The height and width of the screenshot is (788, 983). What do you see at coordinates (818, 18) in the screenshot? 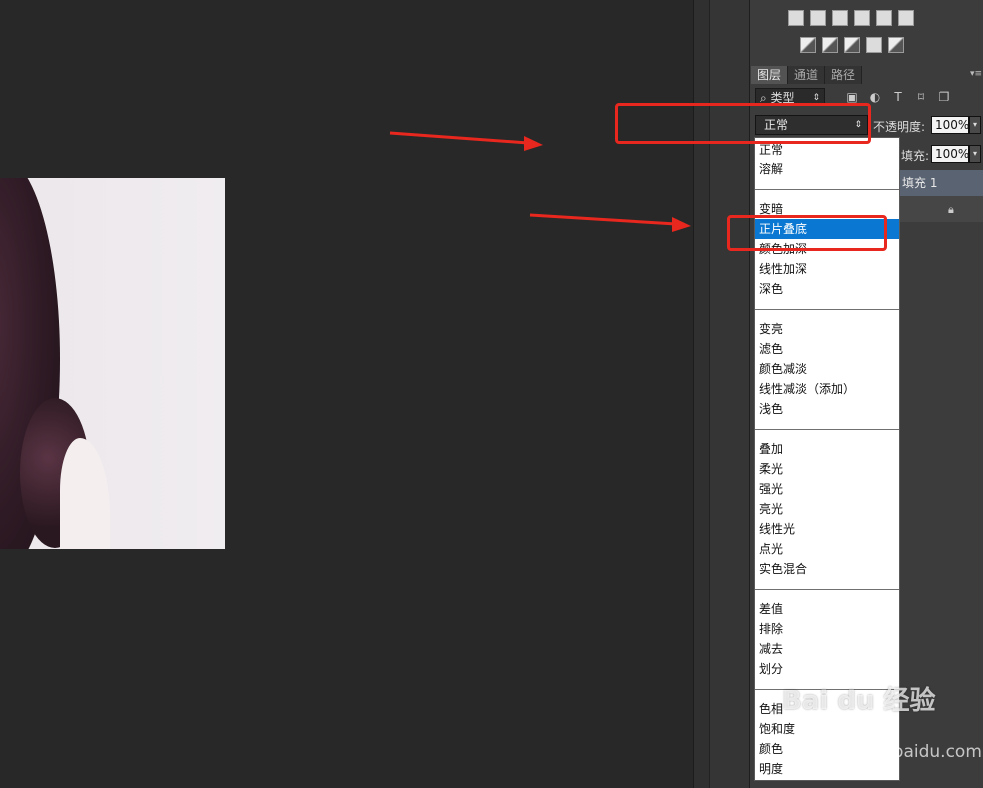
I see `levels-icon` at bounding box center [818, 18].